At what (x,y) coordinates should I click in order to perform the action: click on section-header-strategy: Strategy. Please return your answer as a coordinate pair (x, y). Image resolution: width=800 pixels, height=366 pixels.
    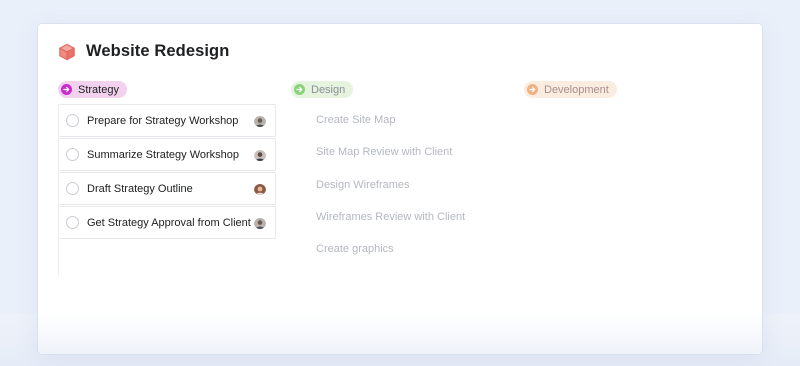
    Looking at the image, I should click on (92, 89).